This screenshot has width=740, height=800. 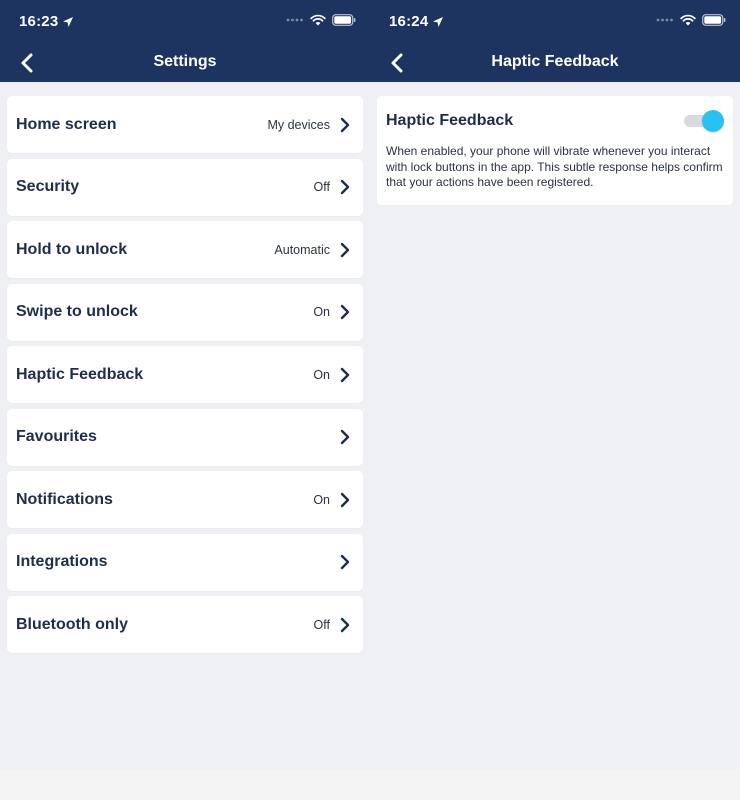 I want to click on status-bar-time: 16:23, so click(x=46, y=21).